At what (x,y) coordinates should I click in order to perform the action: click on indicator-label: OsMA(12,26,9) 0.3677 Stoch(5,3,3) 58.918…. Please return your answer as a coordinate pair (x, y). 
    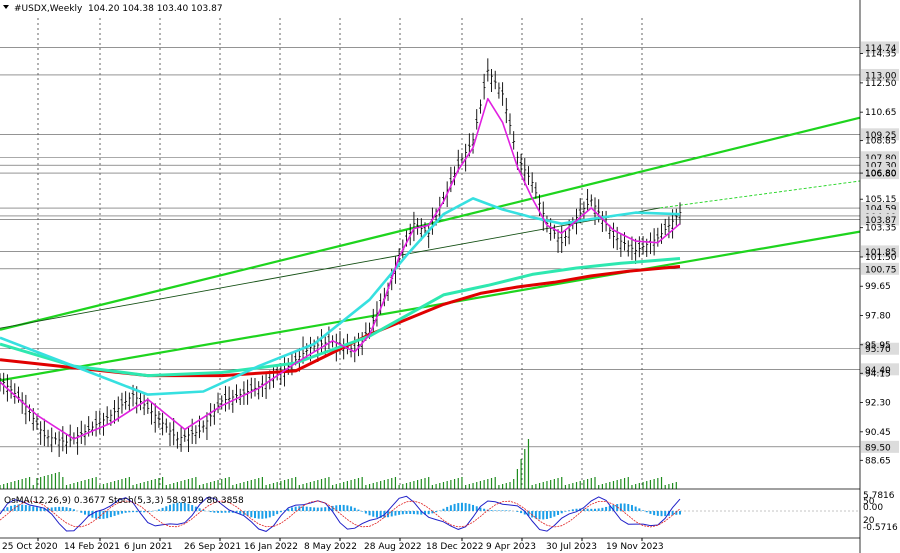
    Looking at the image, I should click on (124, 501).